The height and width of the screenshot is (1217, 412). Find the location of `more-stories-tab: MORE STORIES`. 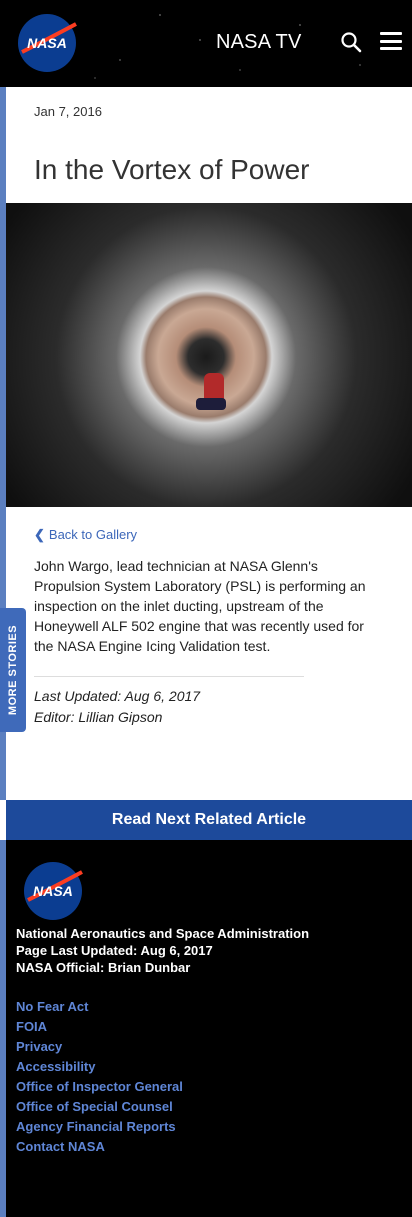

more-stories-tab: MORE STORIES is located at coordinates (13, 670).